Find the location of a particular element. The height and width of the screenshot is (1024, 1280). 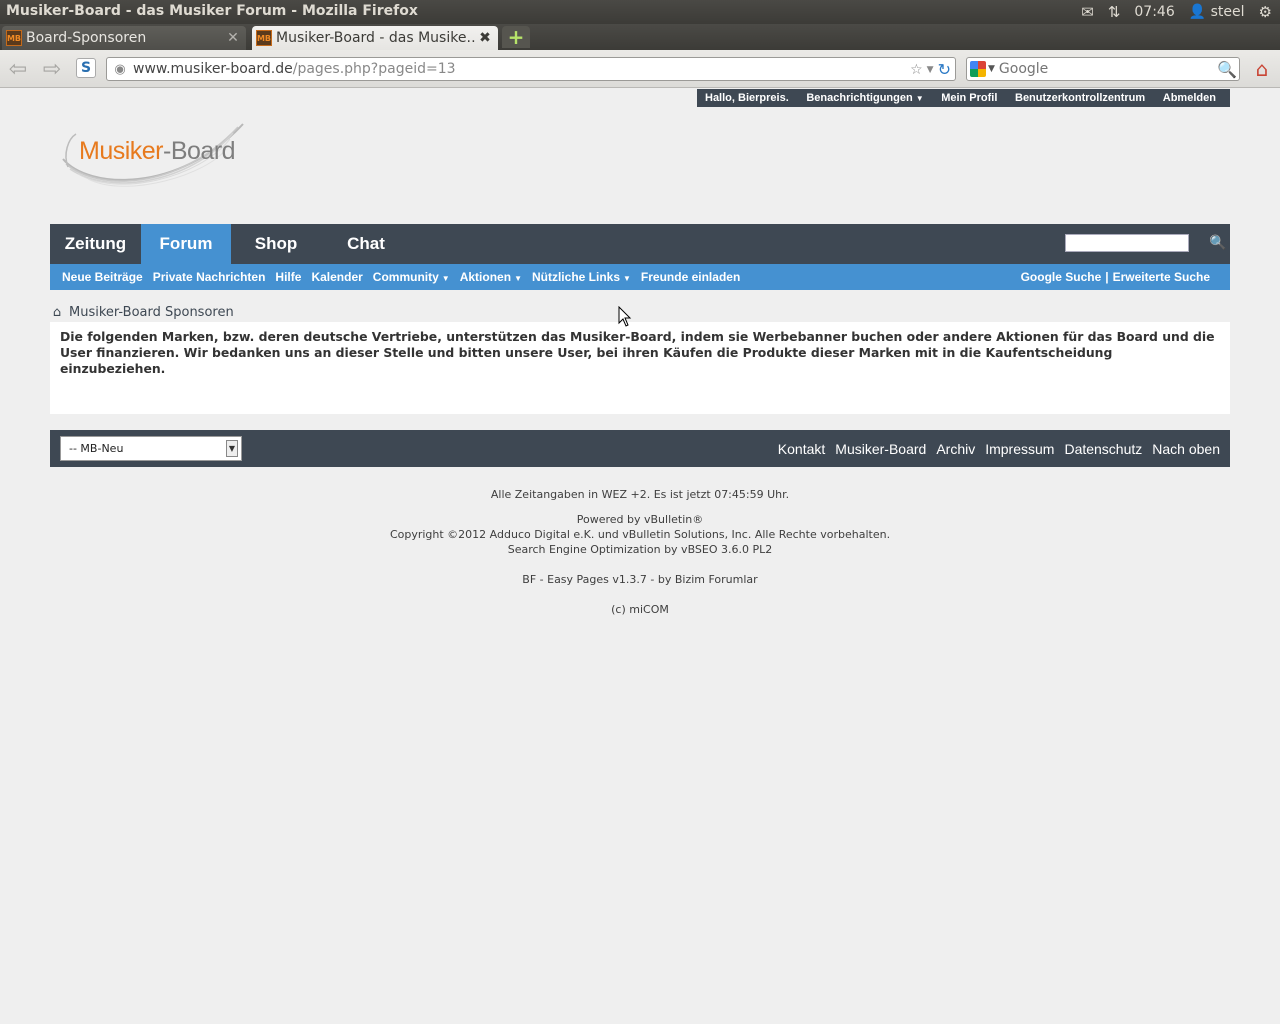

subnav-useful-links: Nützliche Links ▼ is located at coordinates (581, 277).